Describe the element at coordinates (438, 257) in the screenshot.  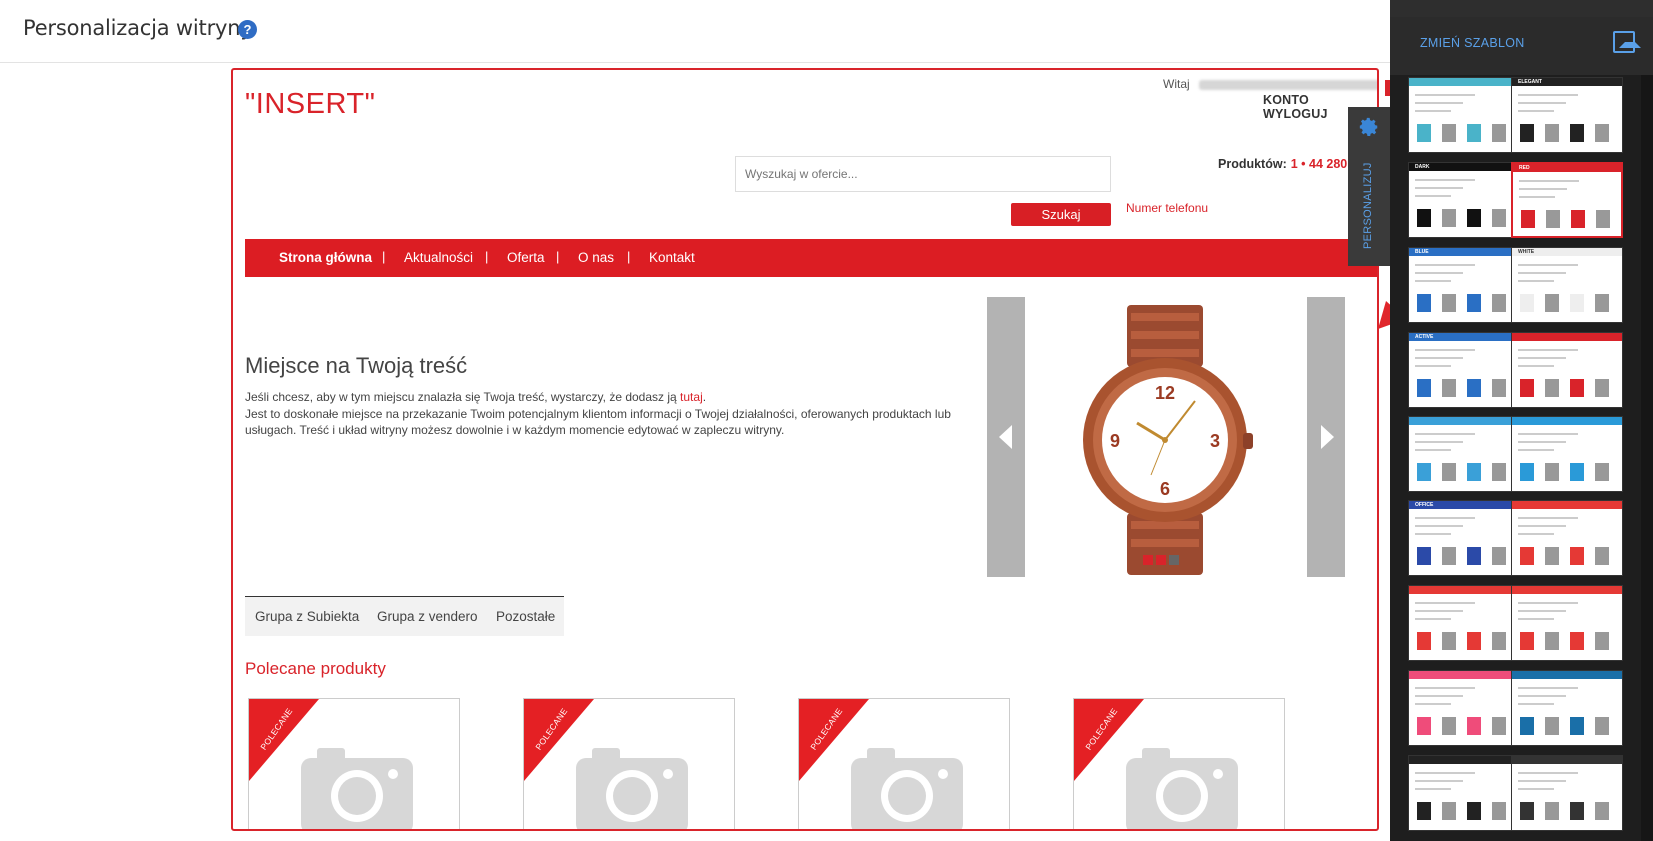
I see `nav-item-news: Aktualności` at that location.